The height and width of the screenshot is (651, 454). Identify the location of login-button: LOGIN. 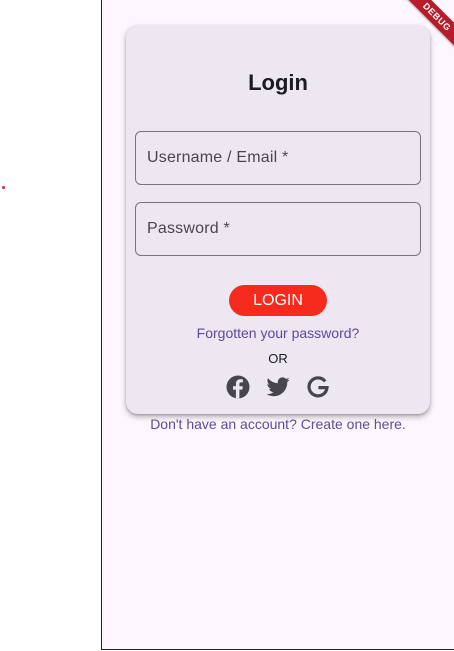
(278, 300).